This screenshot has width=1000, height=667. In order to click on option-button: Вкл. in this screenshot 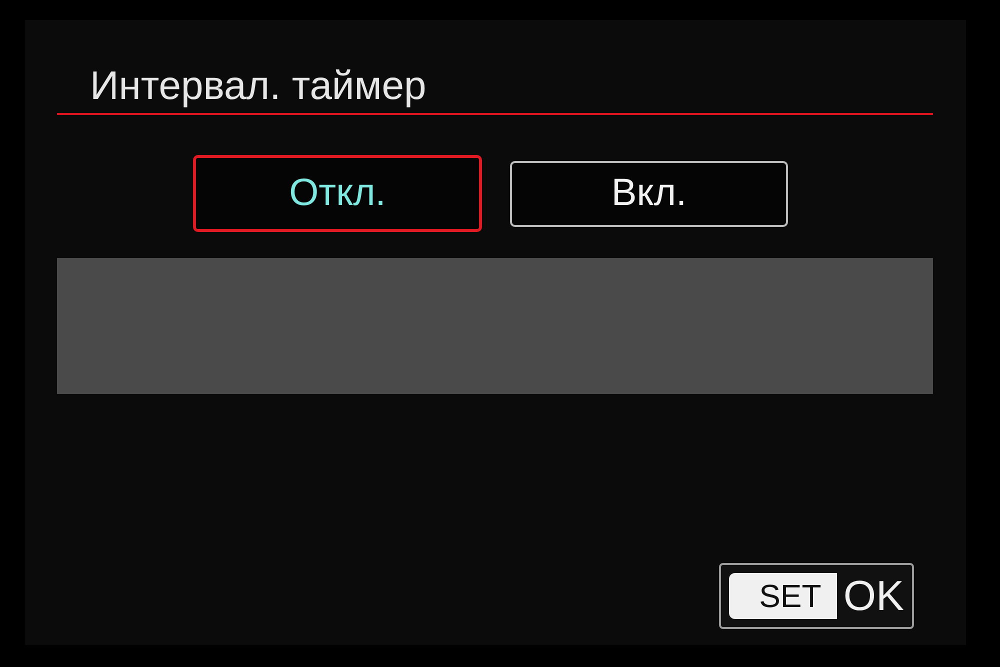, I will do `click(649, 193)`.